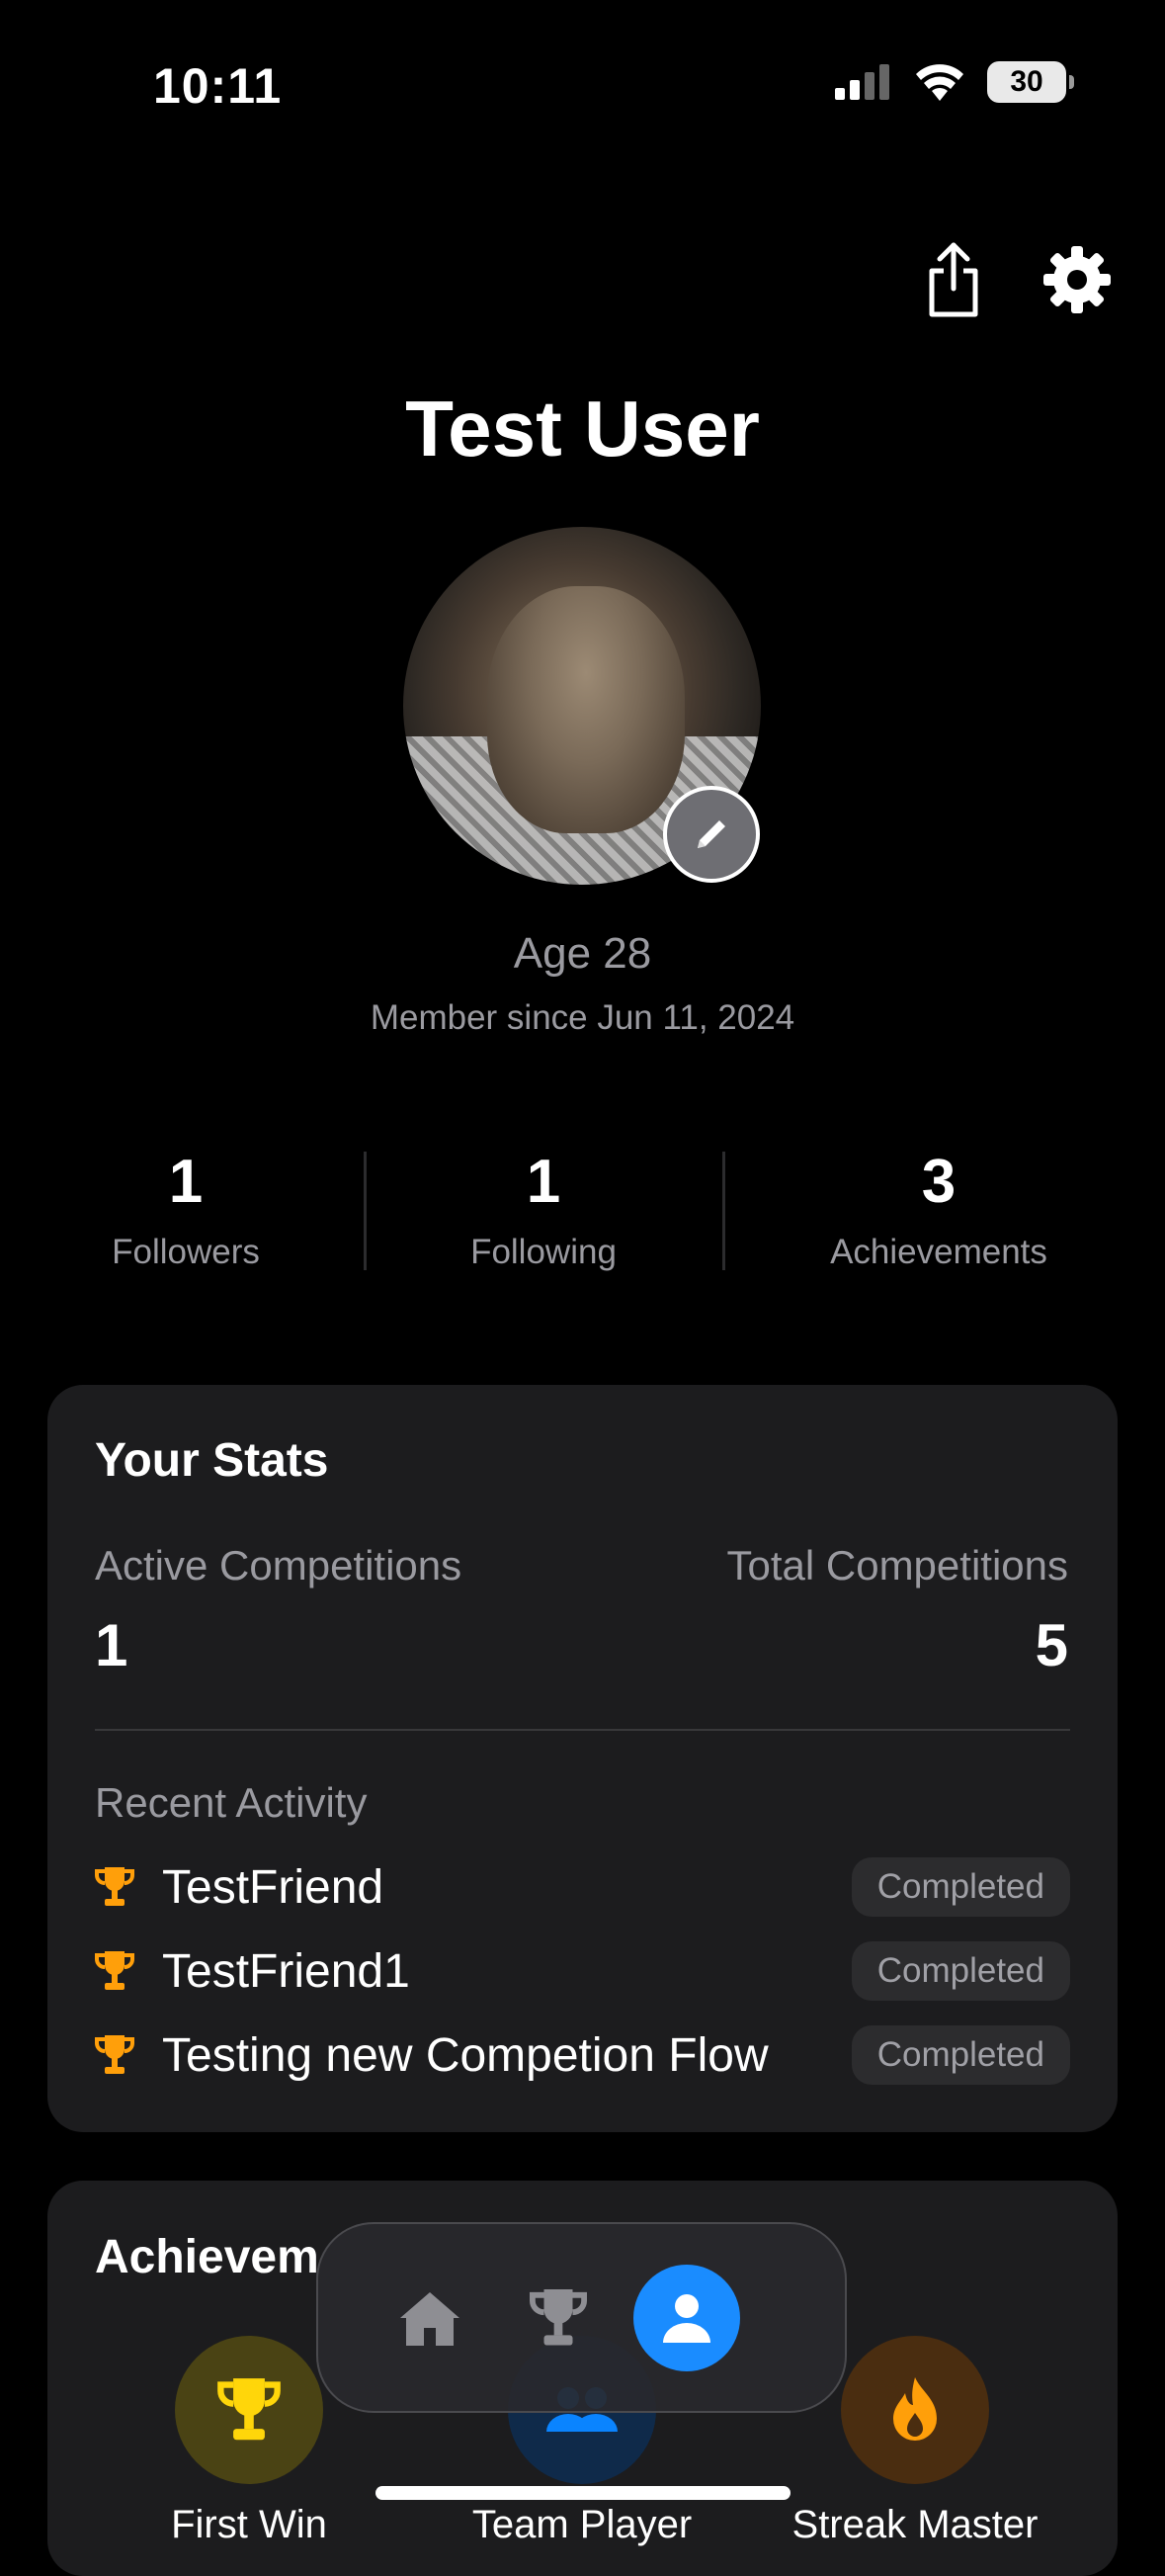 This screenshot has height=2576, width=1165. Describe the element at coordinates (111, 1645) in the screenshot. I see `active-competitions-value: 1` at that location.